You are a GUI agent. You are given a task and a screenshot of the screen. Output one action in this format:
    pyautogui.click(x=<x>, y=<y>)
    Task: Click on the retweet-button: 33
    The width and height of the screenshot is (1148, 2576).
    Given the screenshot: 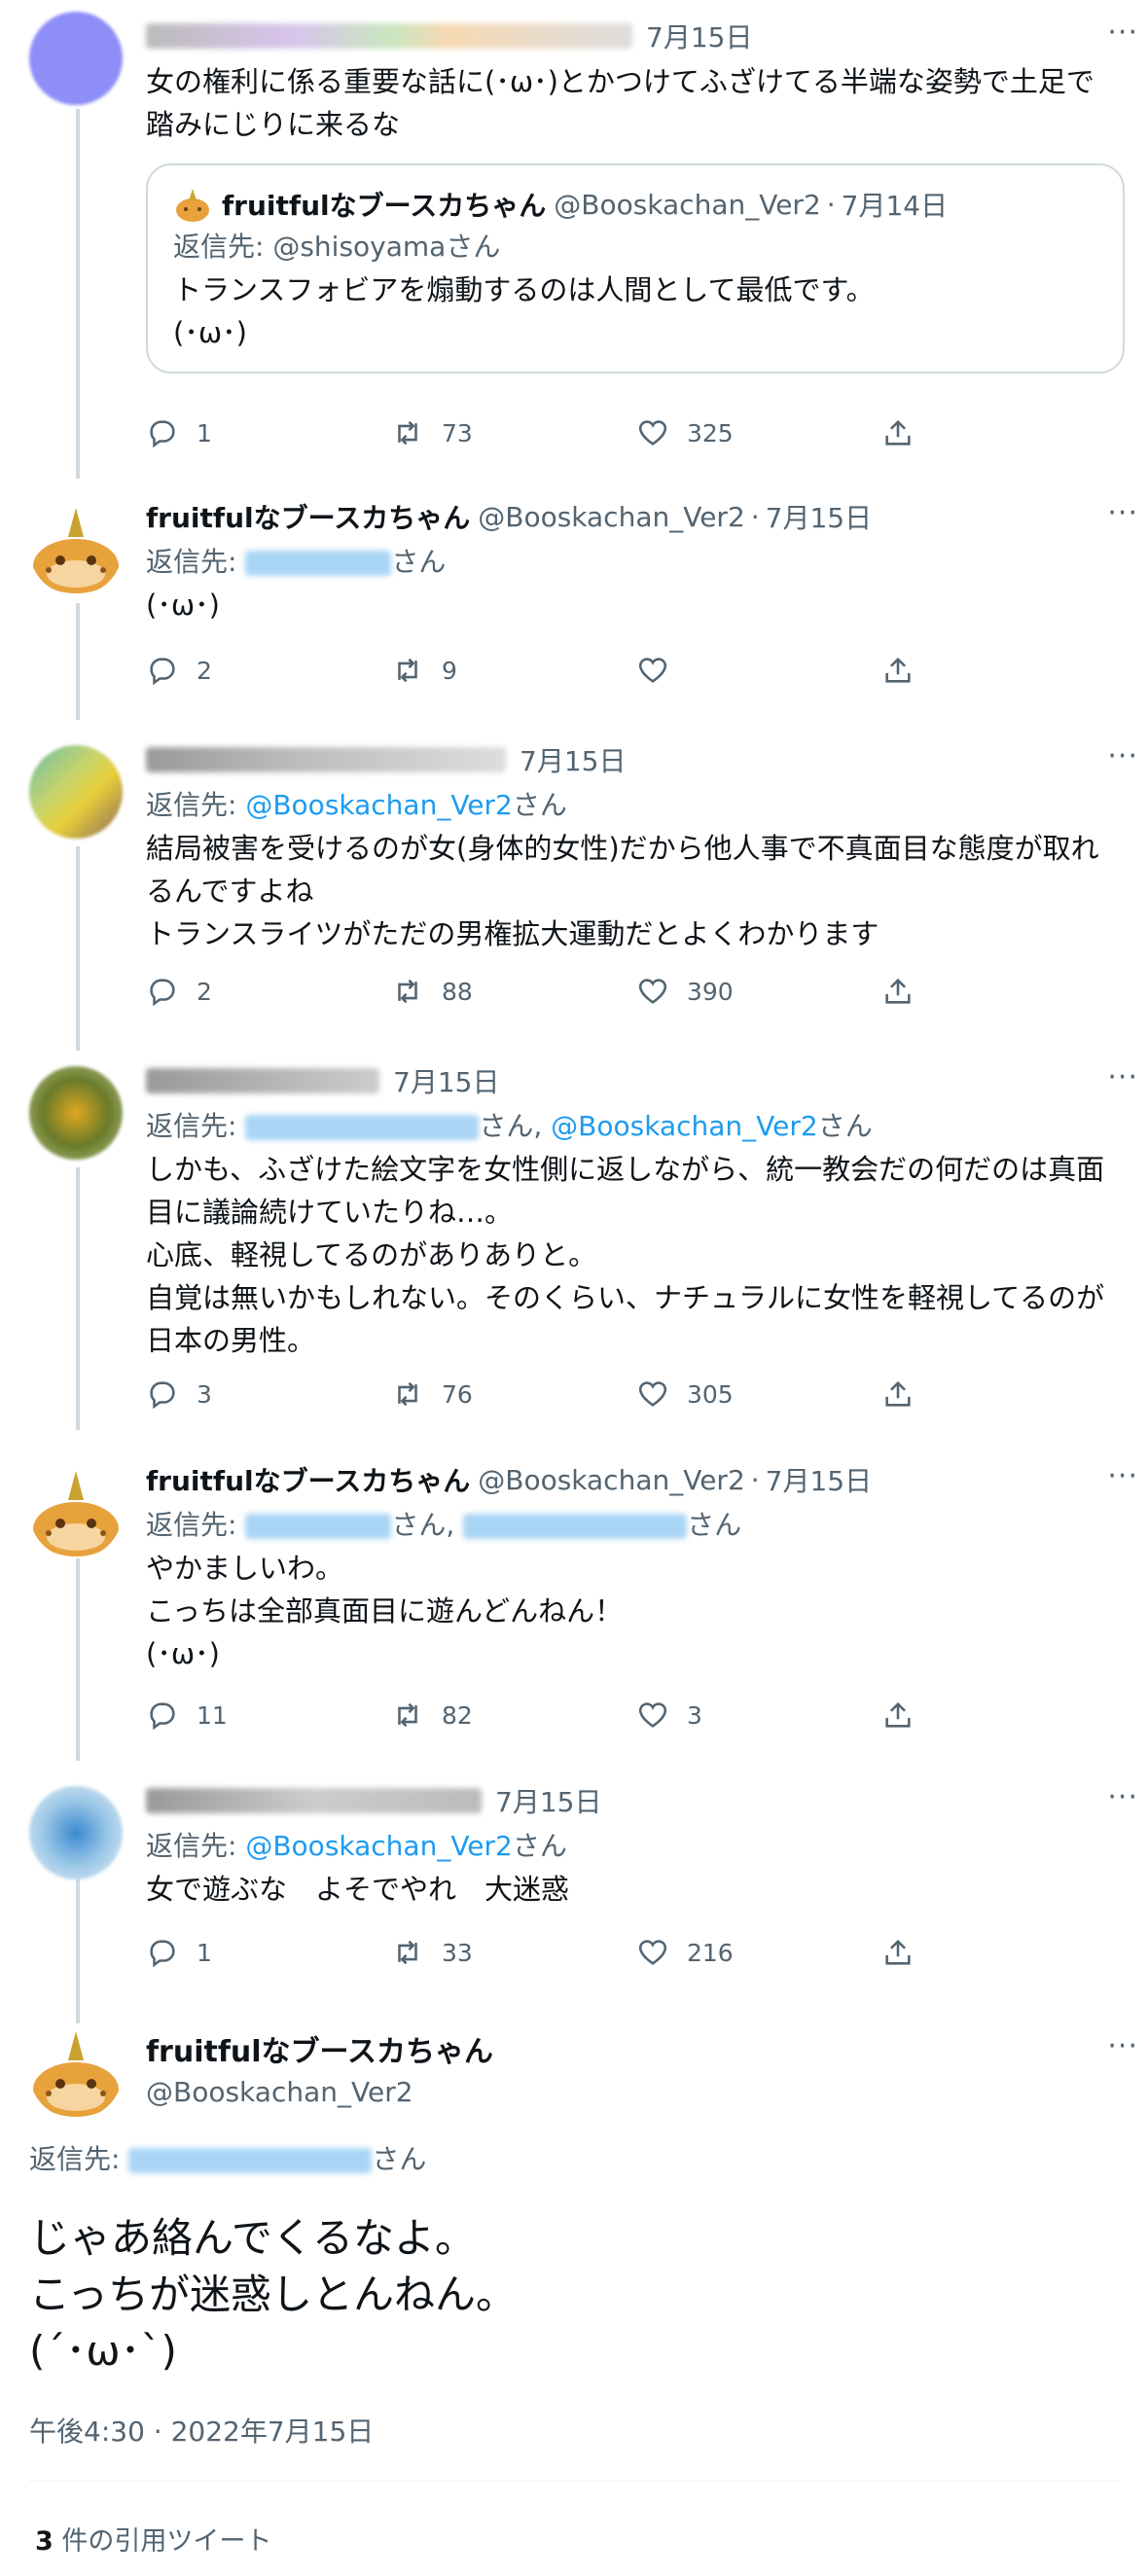 What is the action you would take?
    pyautogui.click(x=513, y=1952)
    